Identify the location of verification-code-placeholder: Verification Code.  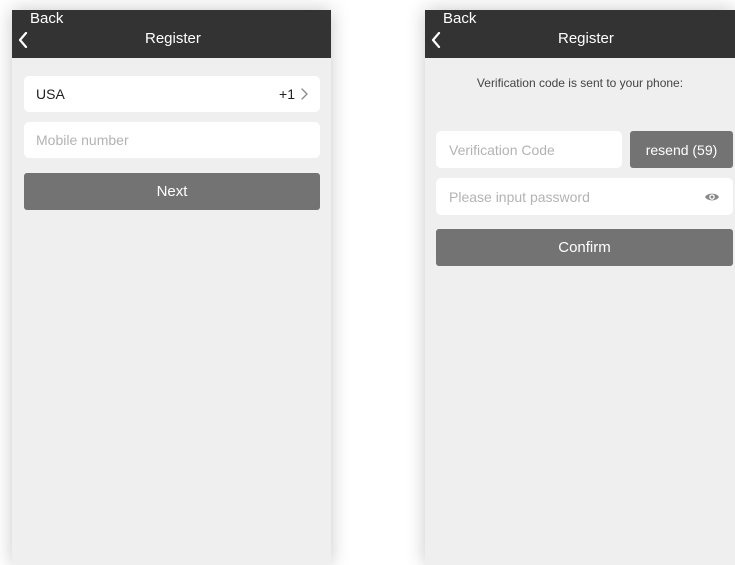
(502, 149).